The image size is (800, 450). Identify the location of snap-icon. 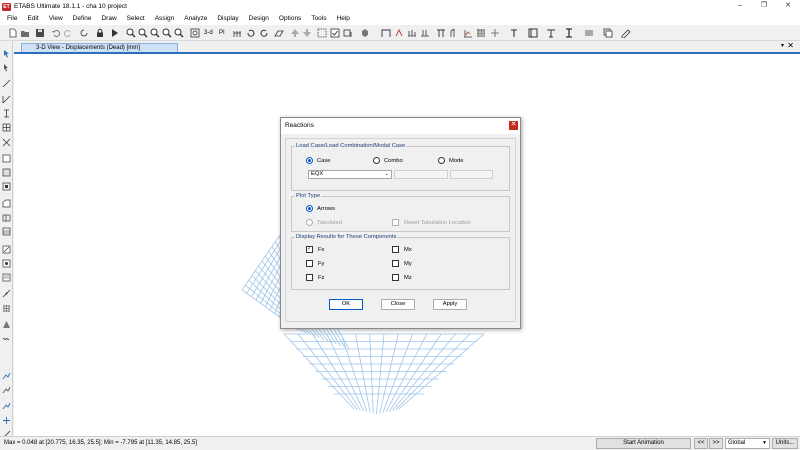
(495, 33).